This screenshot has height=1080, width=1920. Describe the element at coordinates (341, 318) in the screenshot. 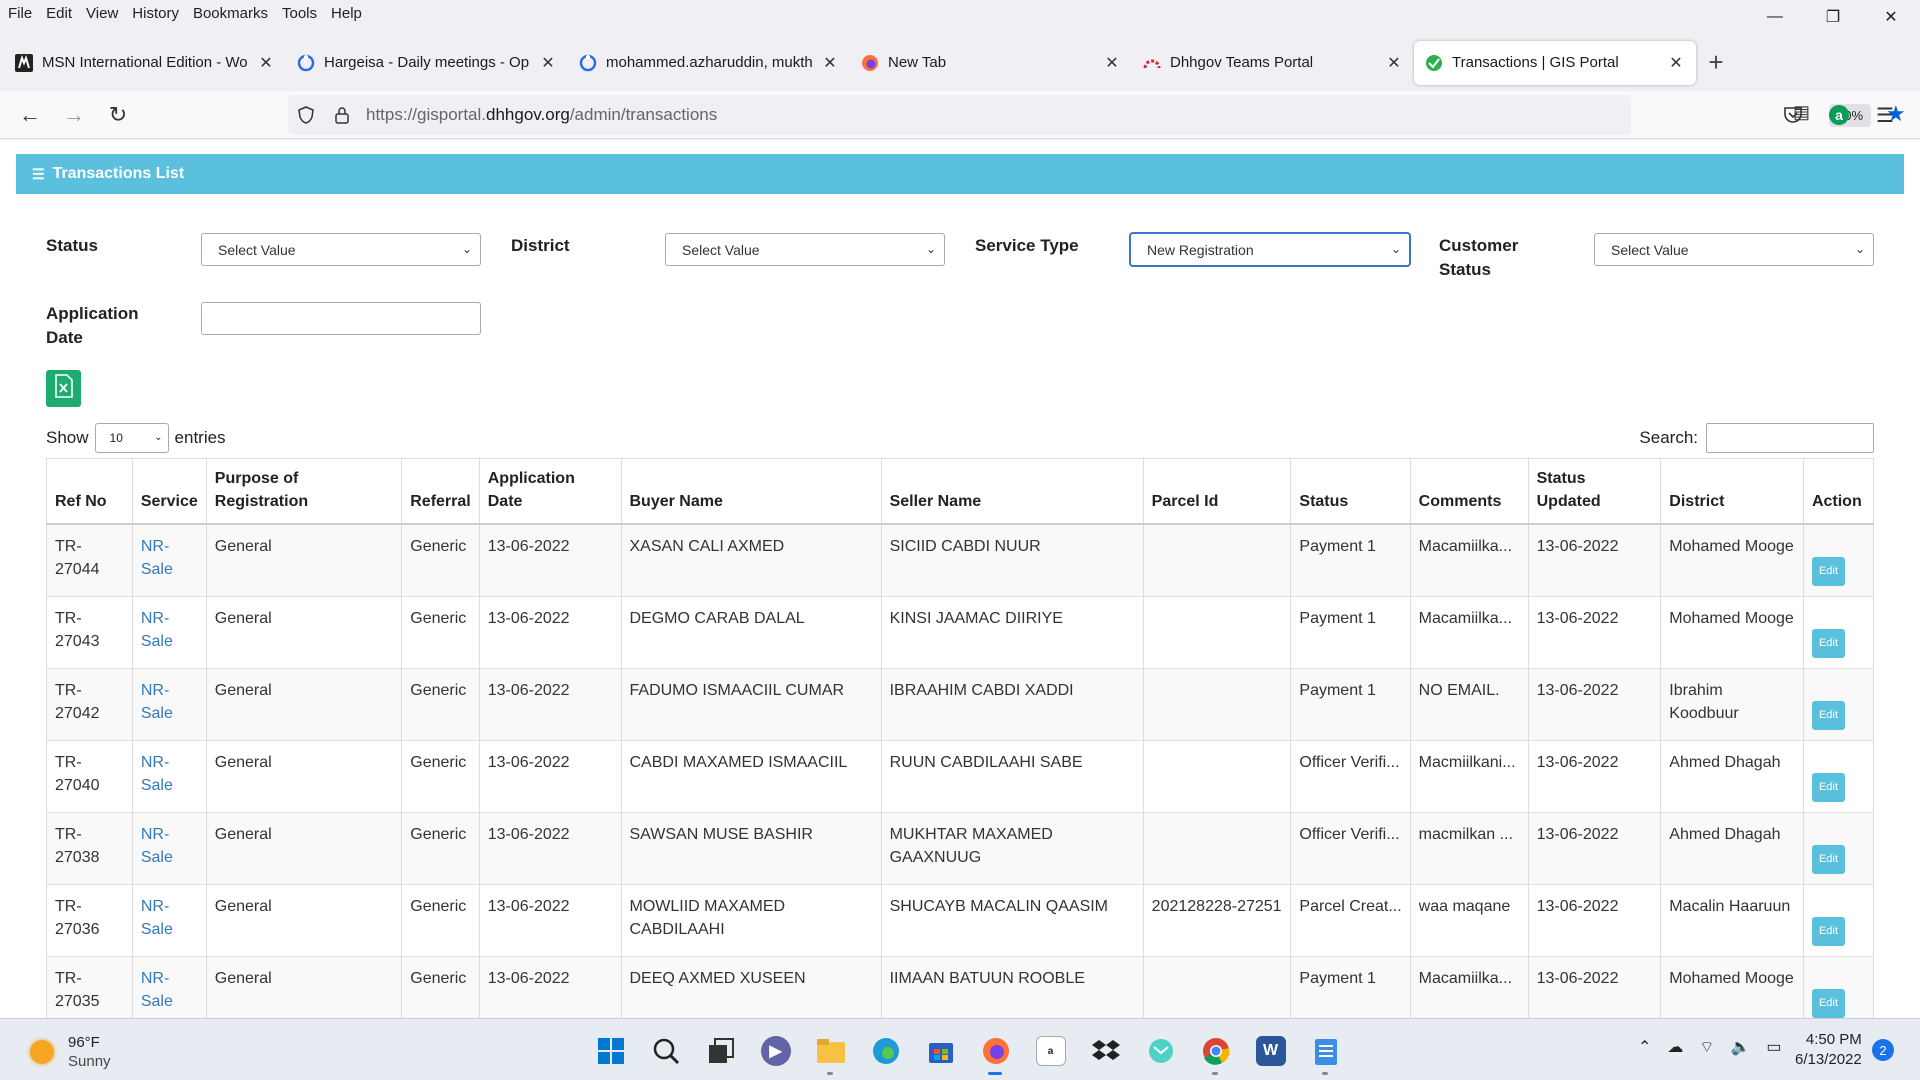

I see `application-date-input` at that location.